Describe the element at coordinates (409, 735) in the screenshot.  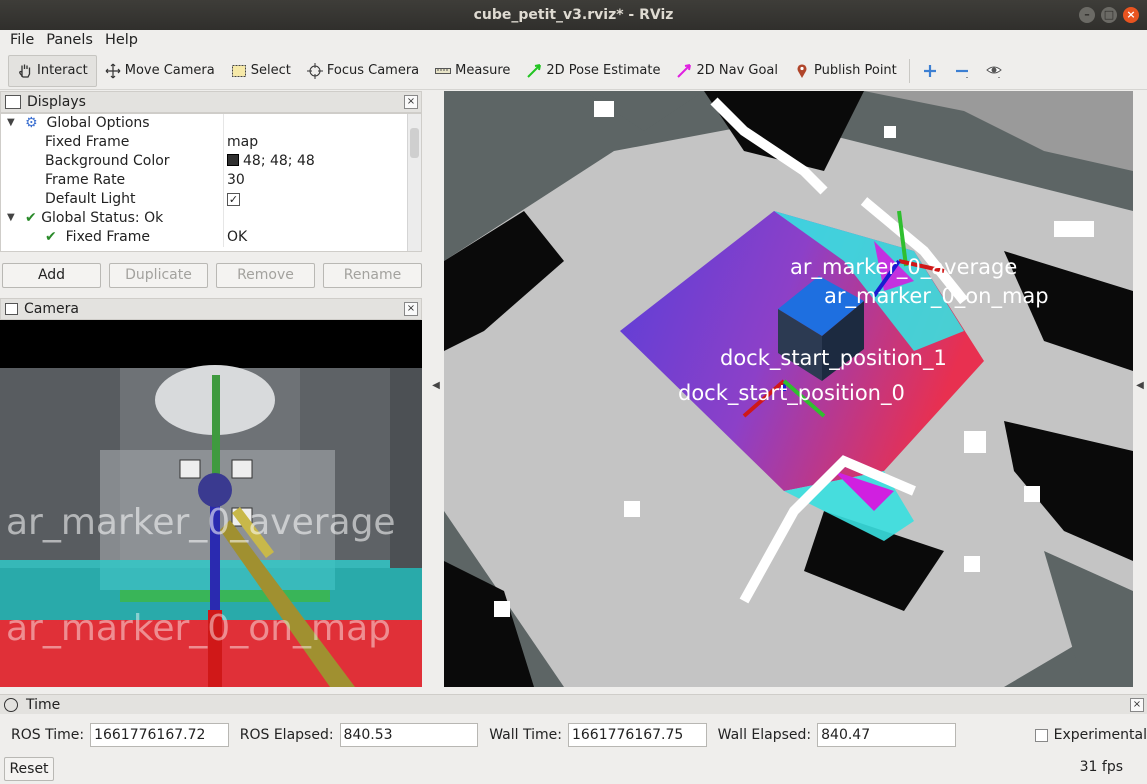
I see `ros-elapsed-field: 840.53` at that location.